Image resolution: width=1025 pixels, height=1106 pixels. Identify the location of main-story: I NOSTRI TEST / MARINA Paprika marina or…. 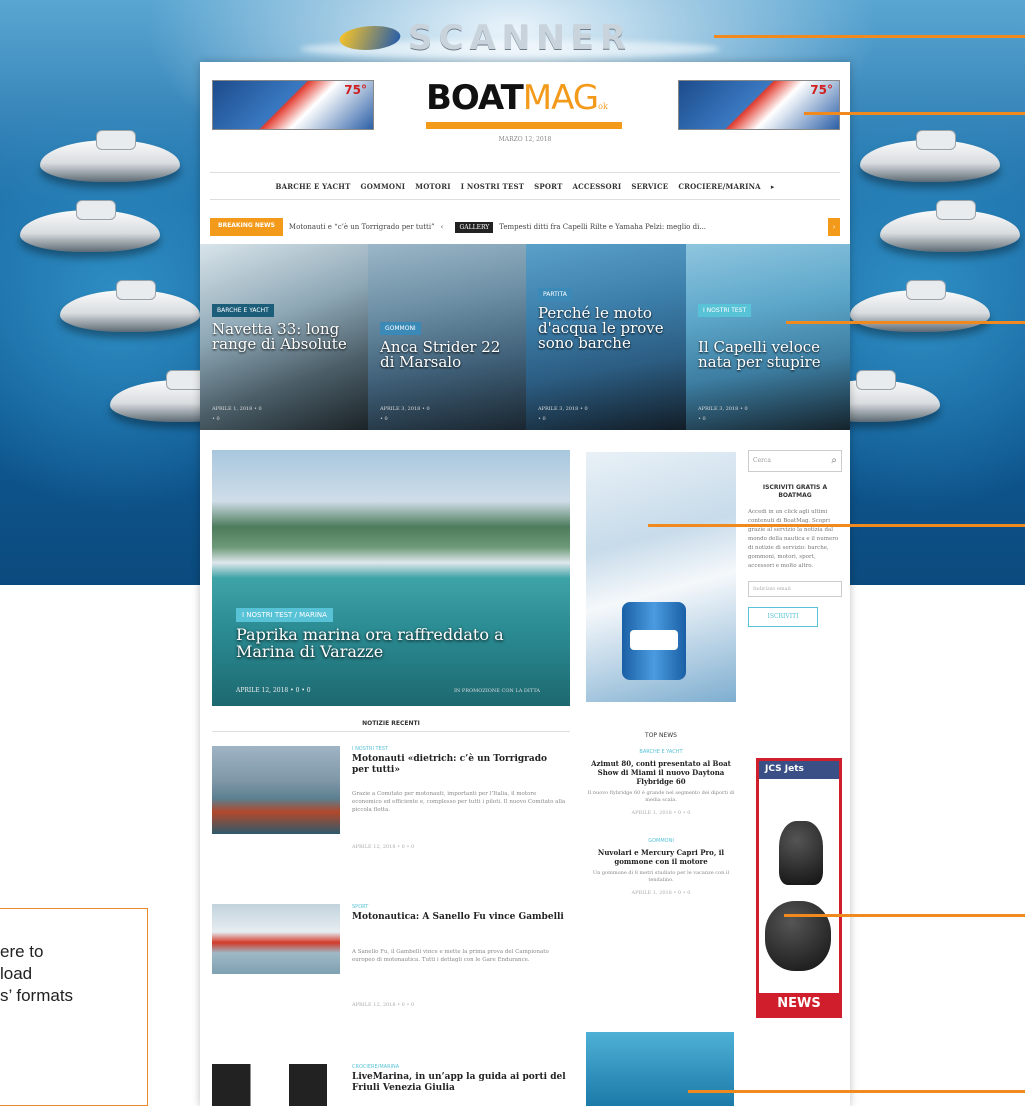
(391, 578).